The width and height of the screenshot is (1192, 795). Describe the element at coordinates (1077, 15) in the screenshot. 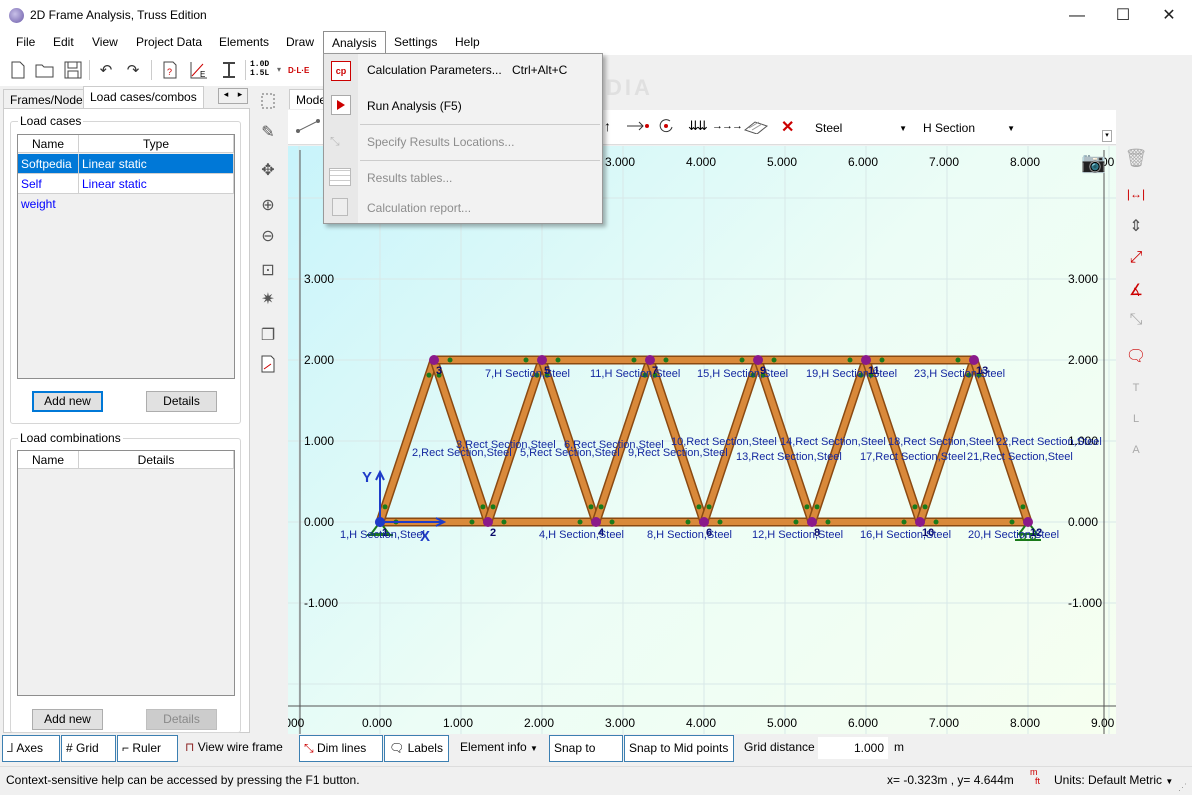

I see `minimize-button: —` at that location.